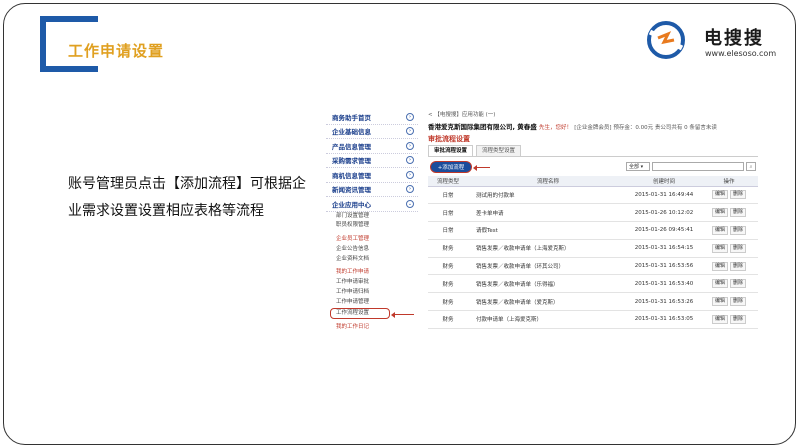 The width and height of the screenshot is (799, 448). I want to click on sidebar-head: 企业应用中心 ⌄, so click(372, 204).